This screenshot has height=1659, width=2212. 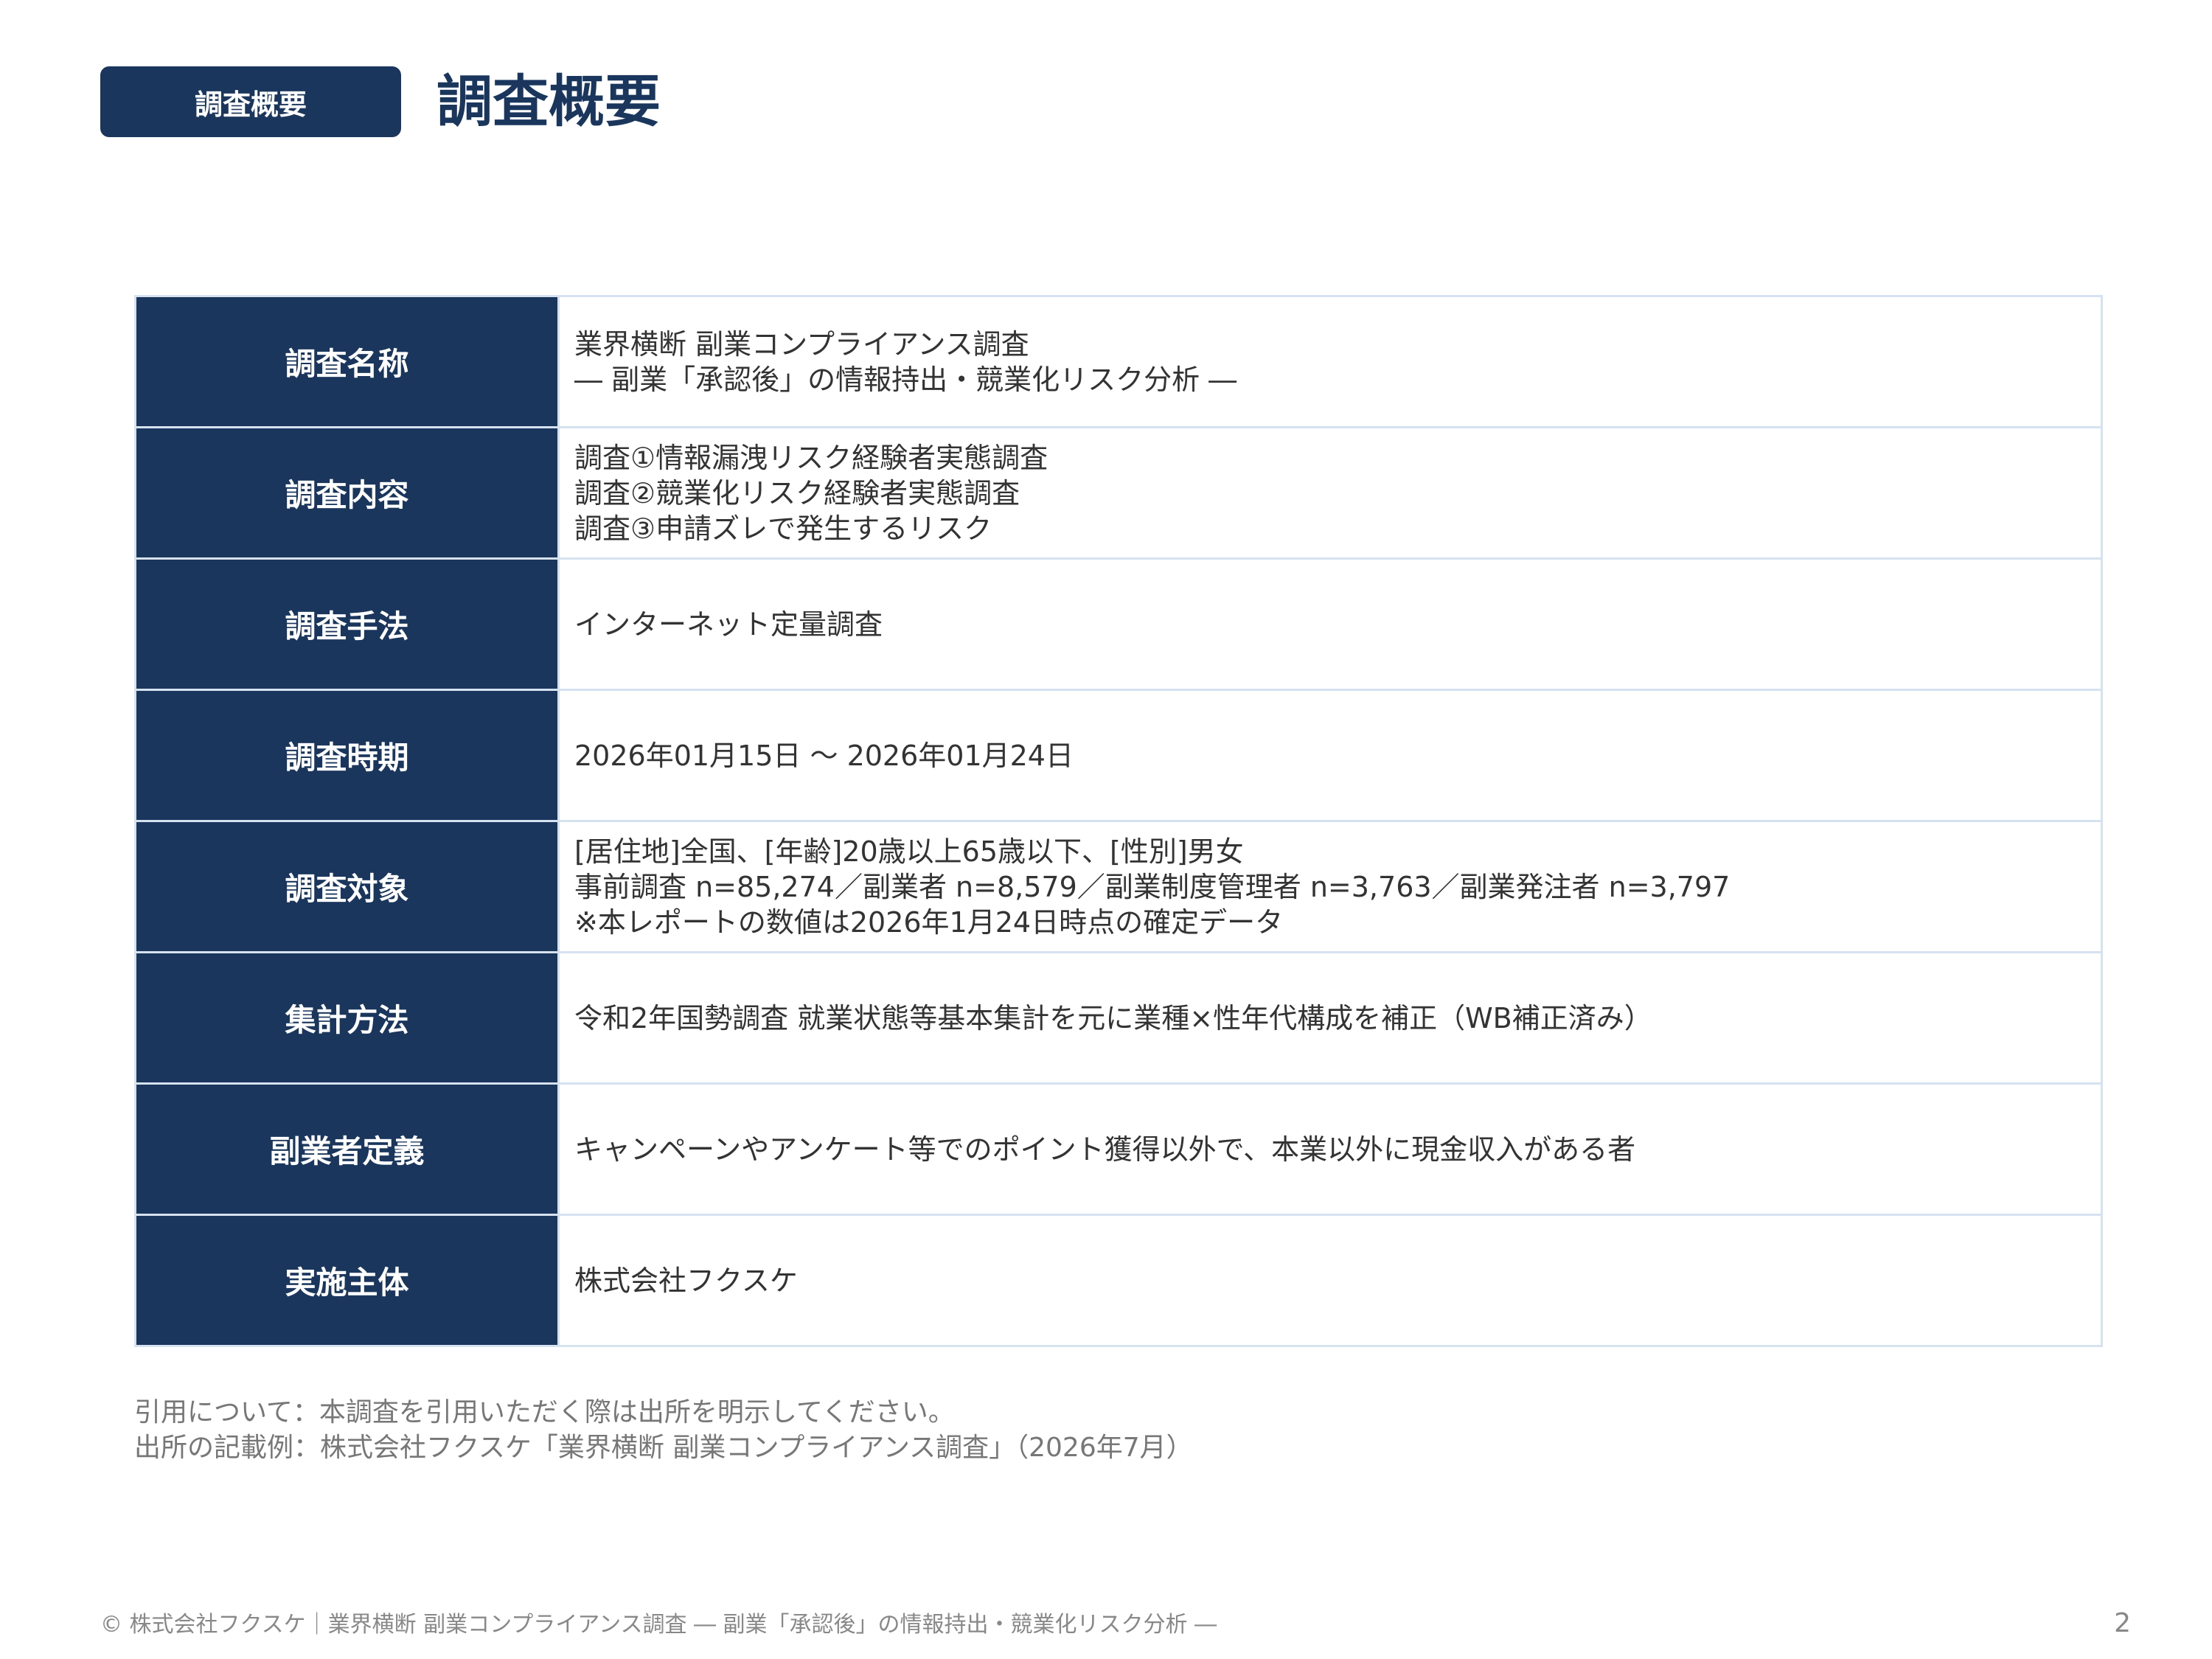 What do you see at coordinates (728, 624) in the screenshot?
I see `row-value-line: インターネット定量調査` at bounding box center [728, 624].